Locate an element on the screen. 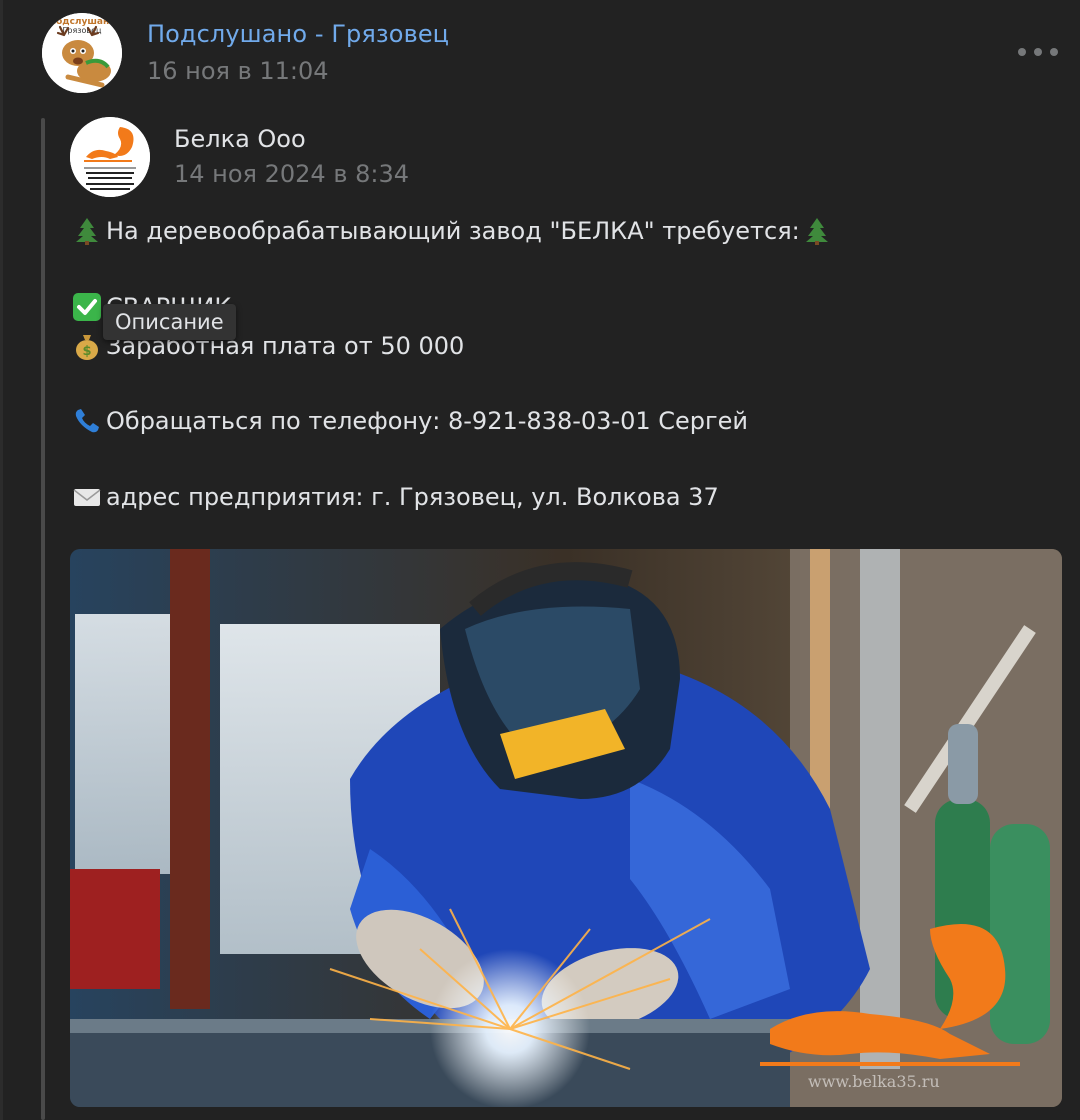 Image resolution: width=1080 pixels, height=1120 pixels. squirrel-logo-icon is located at coordinates (110, 157).